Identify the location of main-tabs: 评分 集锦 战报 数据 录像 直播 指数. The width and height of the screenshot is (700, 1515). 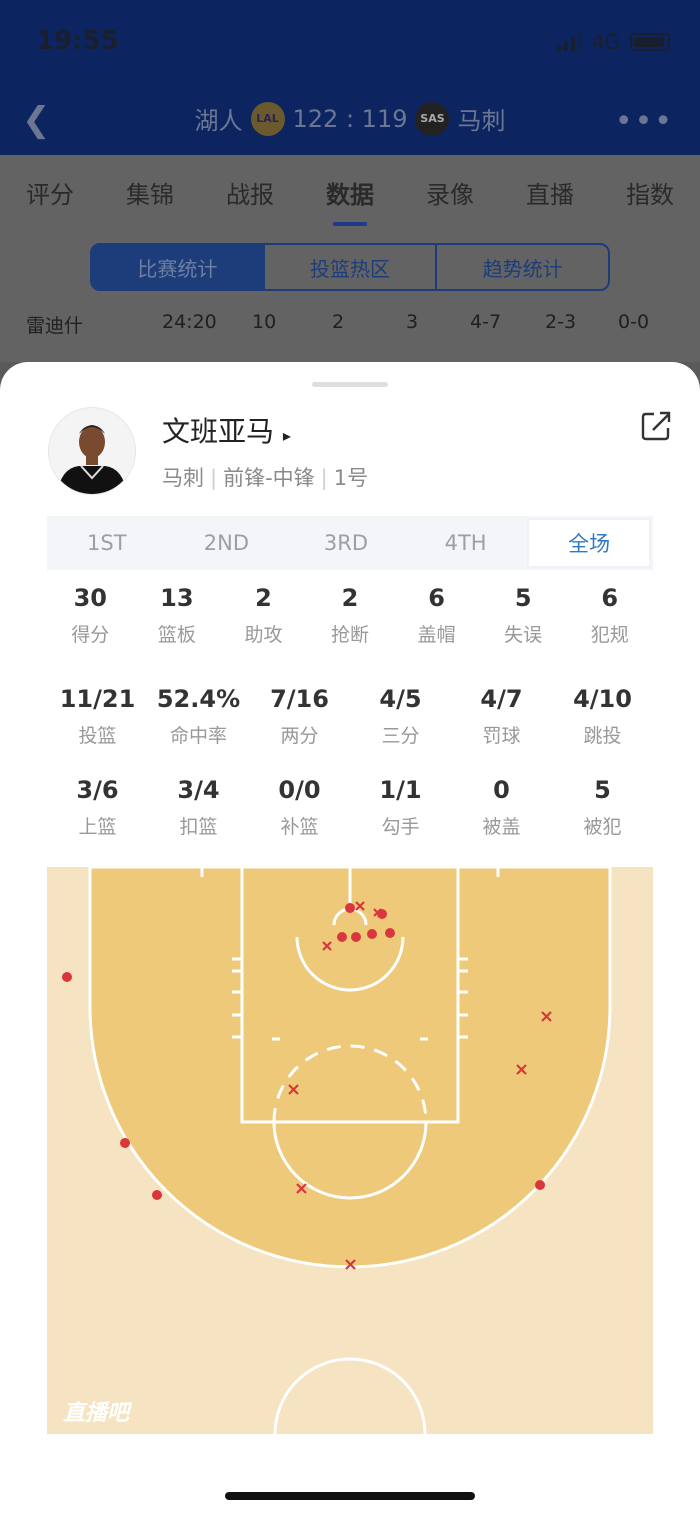
(350, 192).